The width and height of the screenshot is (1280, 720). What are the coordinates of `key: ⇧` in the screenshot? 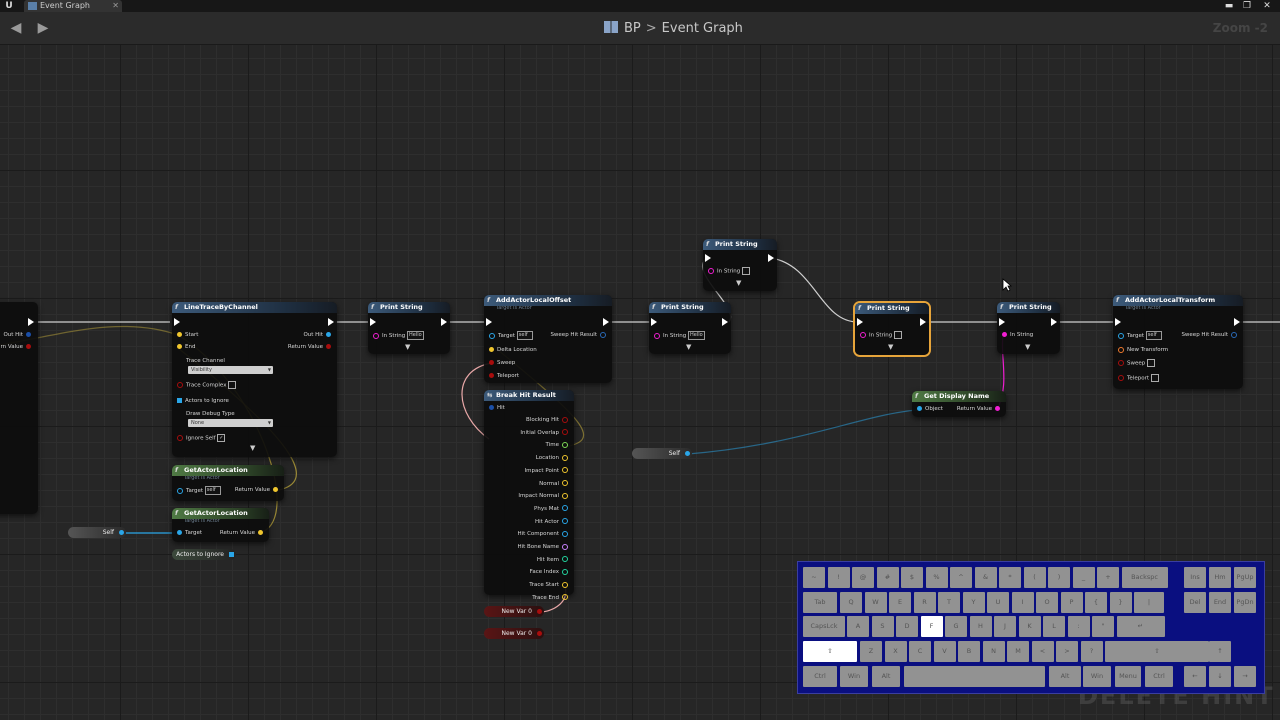 It's located at (830, 651).